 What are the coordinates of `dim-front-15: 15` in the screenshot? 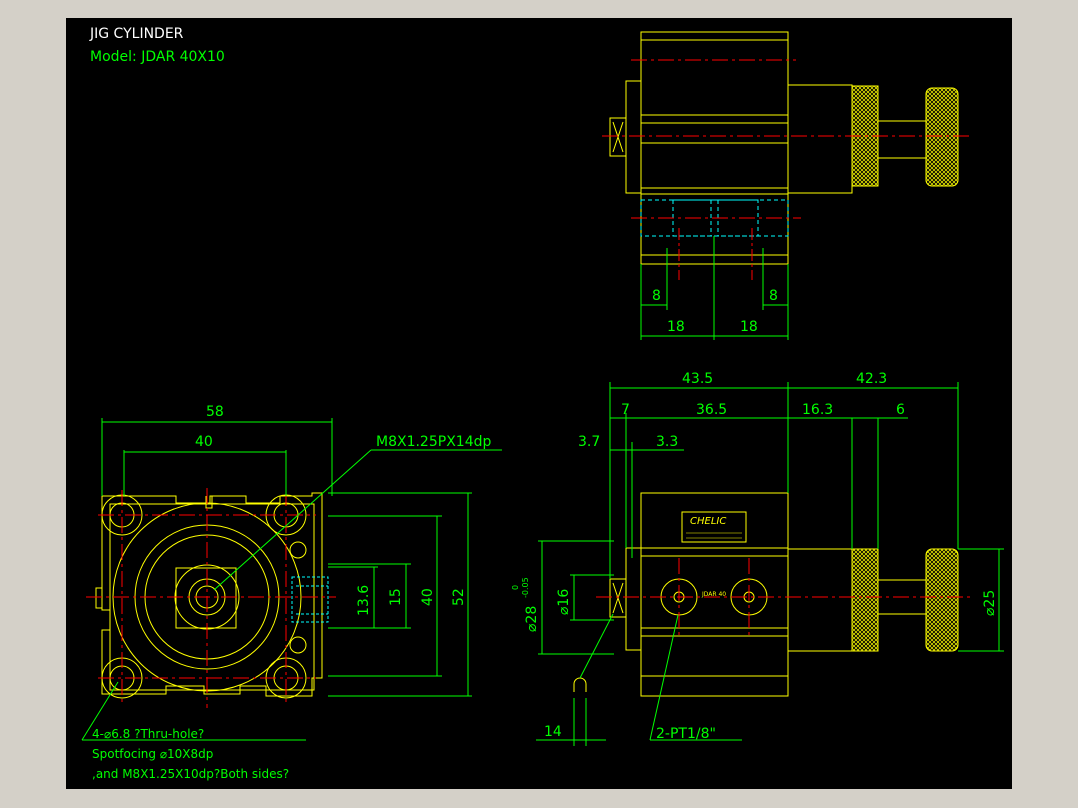 It's located at (396, 597).